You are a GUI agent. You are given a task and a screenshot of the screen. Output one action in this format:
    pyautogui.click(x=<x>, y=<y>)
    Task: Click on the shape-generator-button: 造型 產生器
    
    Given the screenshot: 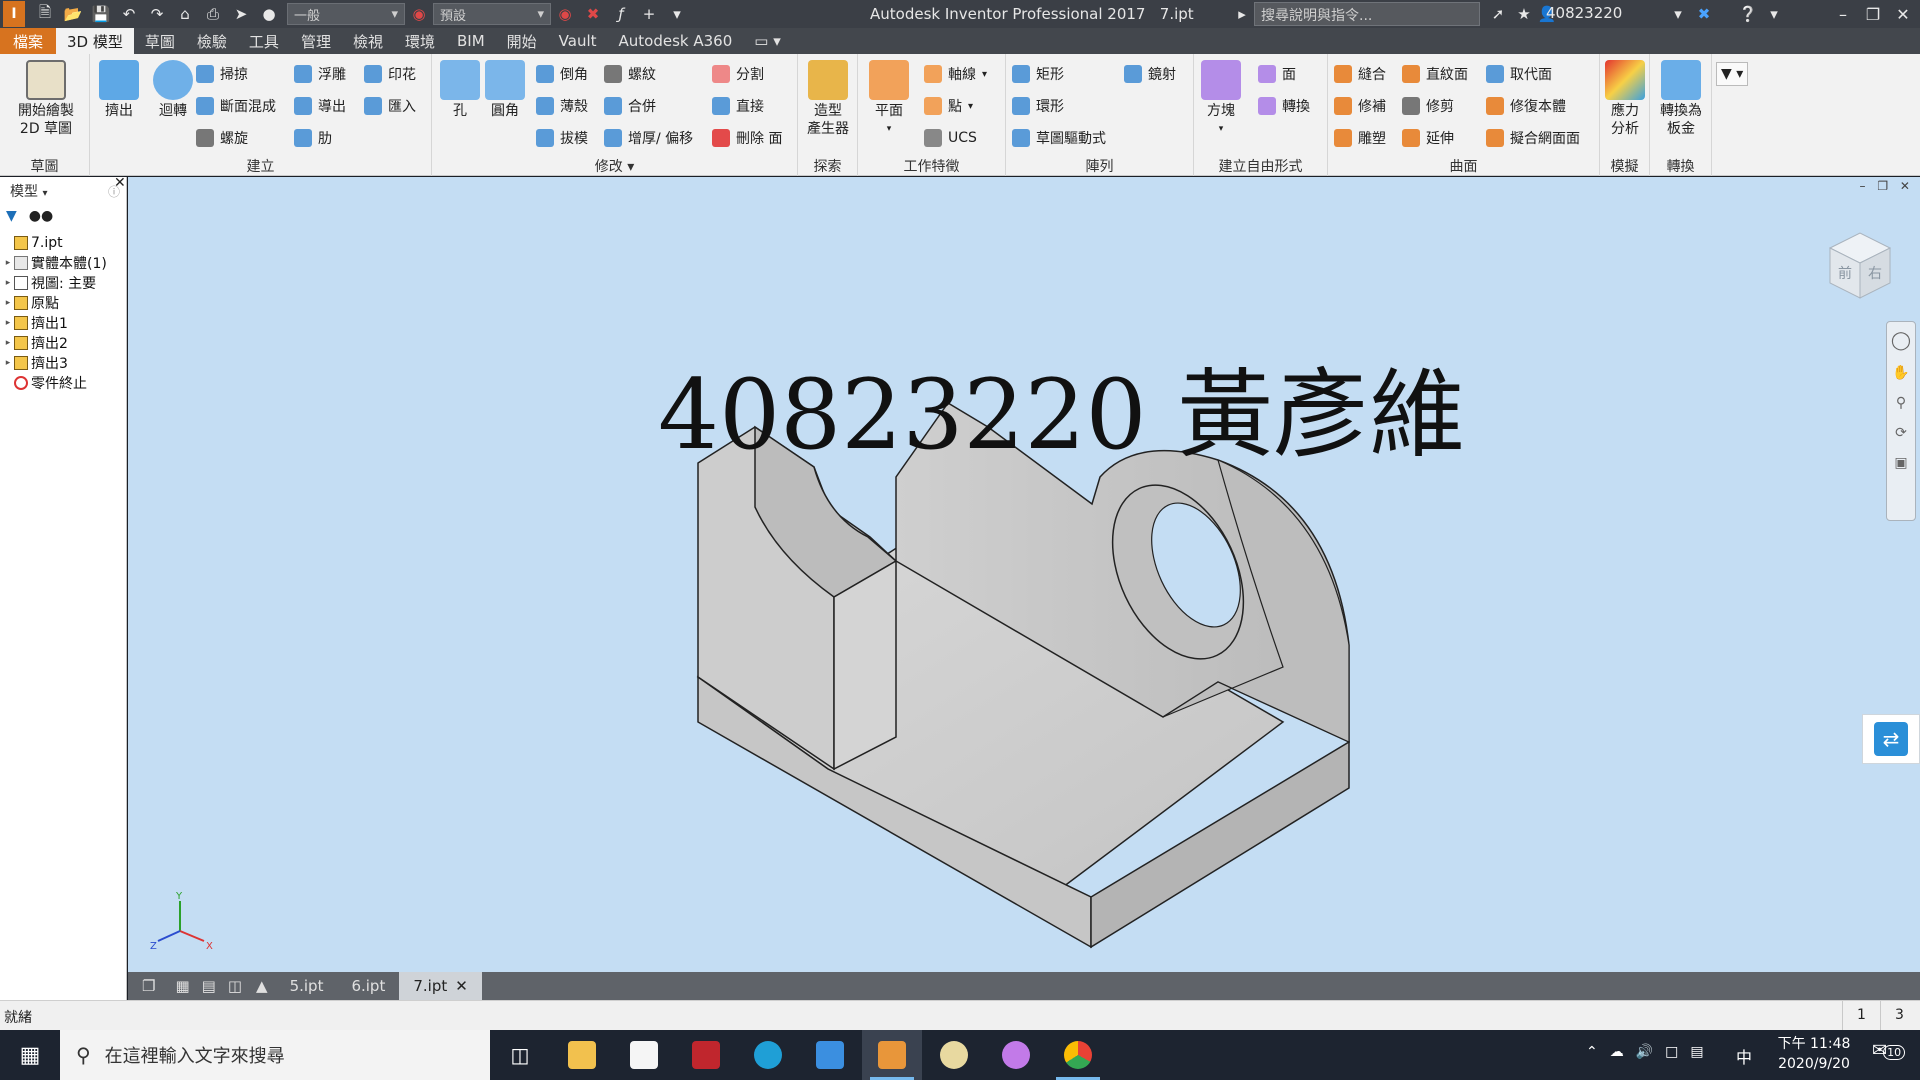 What is the action you would take?
    pyautogui.click(x=828, y=99)
    